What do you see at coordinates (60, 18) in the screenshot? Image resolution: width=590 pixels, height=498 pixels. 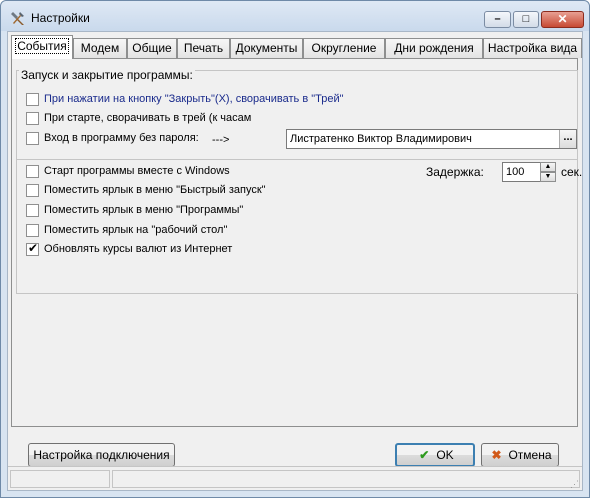 I see `window-title: Настройки` at bounding box center [60, 18].